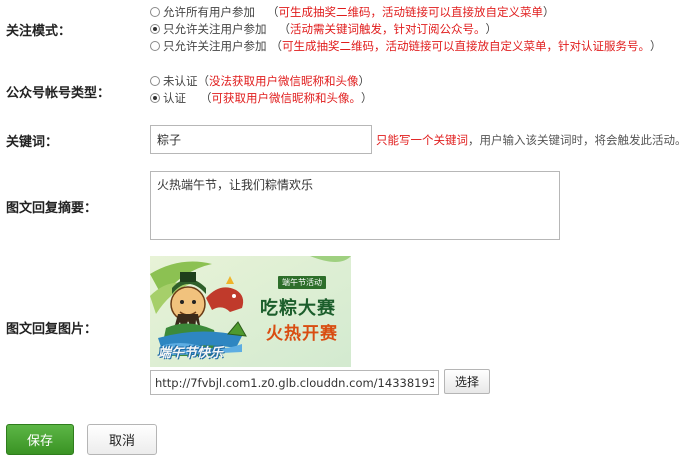  What do you see at coordinates (122, 439) in the screenshot?
I see `cancel-button: 取消` at bounding box center [122, 439].